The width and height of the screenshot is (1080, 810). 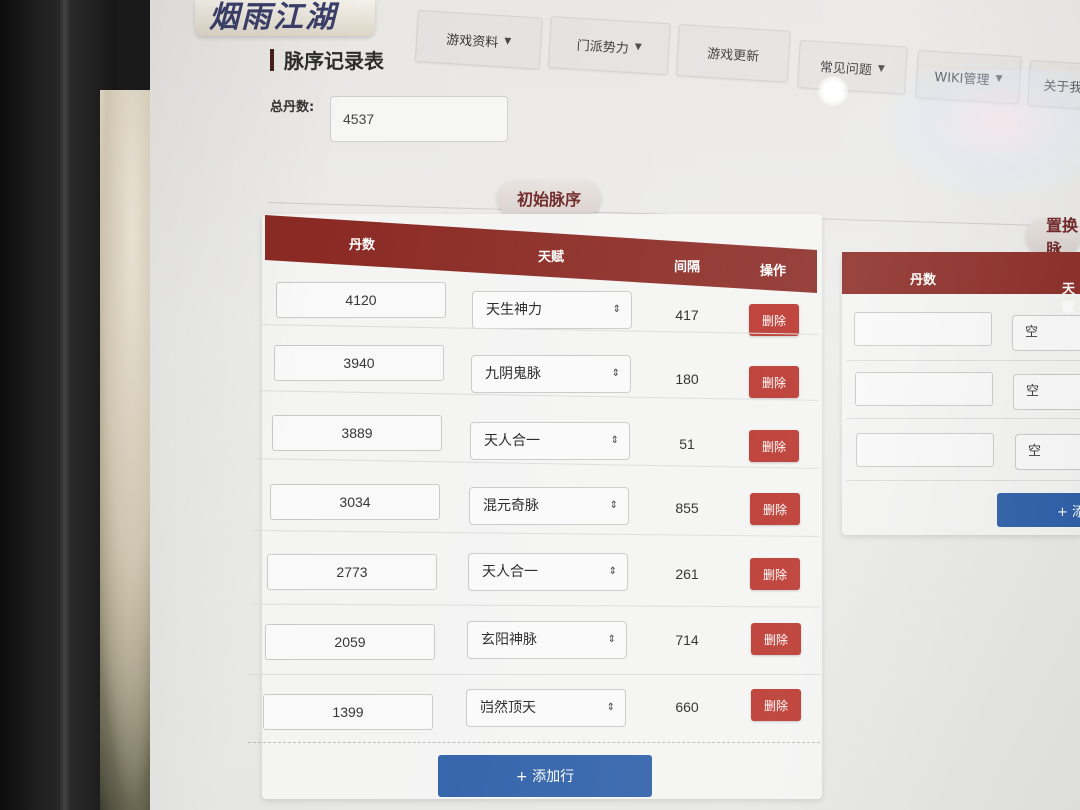 What do you see at coordinates (513, 374) in the screenshot?
I see `talent-value: 九阴鬼脉` at bounding box center [513, 374].